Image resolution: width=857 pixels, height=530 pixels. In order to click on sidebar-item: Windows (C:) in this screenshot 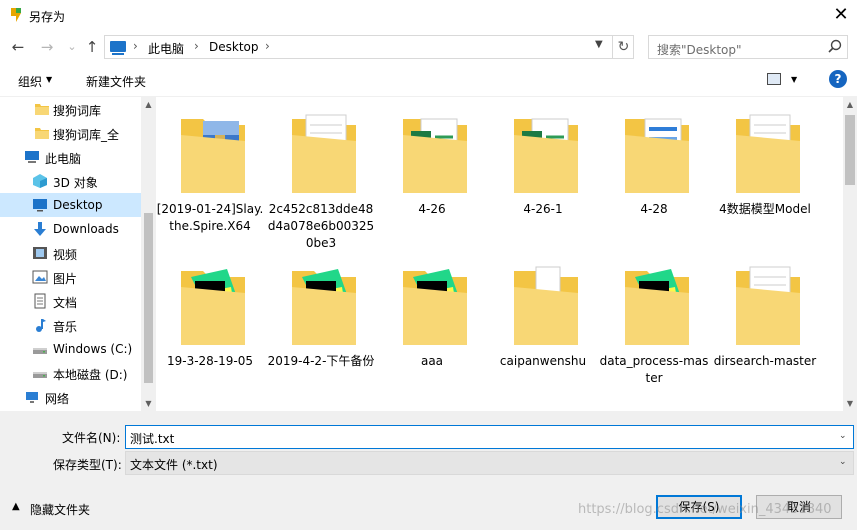, I will do `click(70, 349)`.